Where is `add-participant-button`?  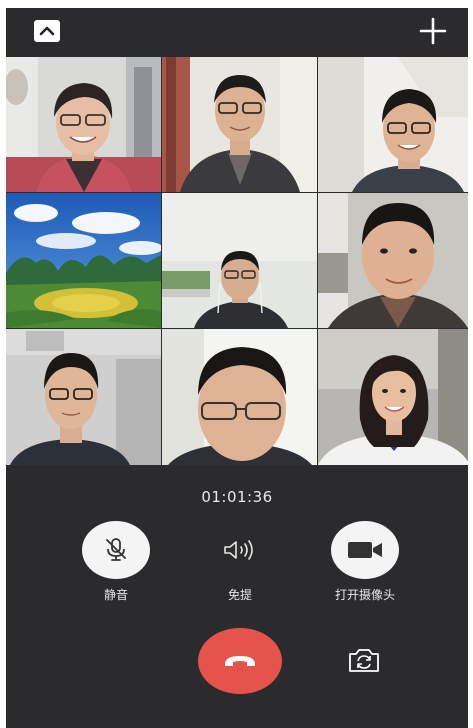
add-participant-button is located at coordinates (433, 31).